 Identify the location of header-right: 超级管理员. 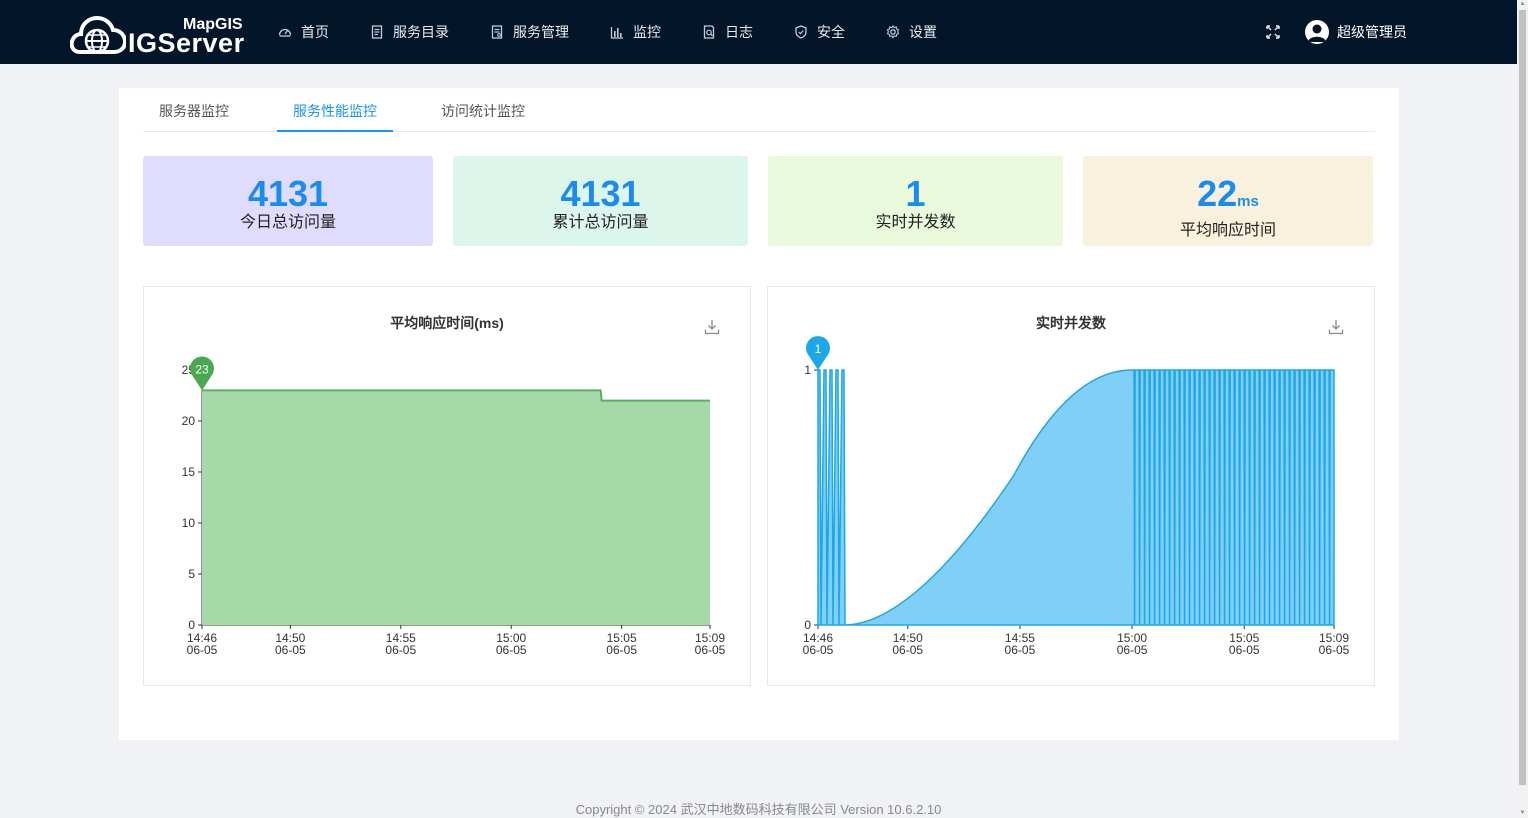
(1336, 32).